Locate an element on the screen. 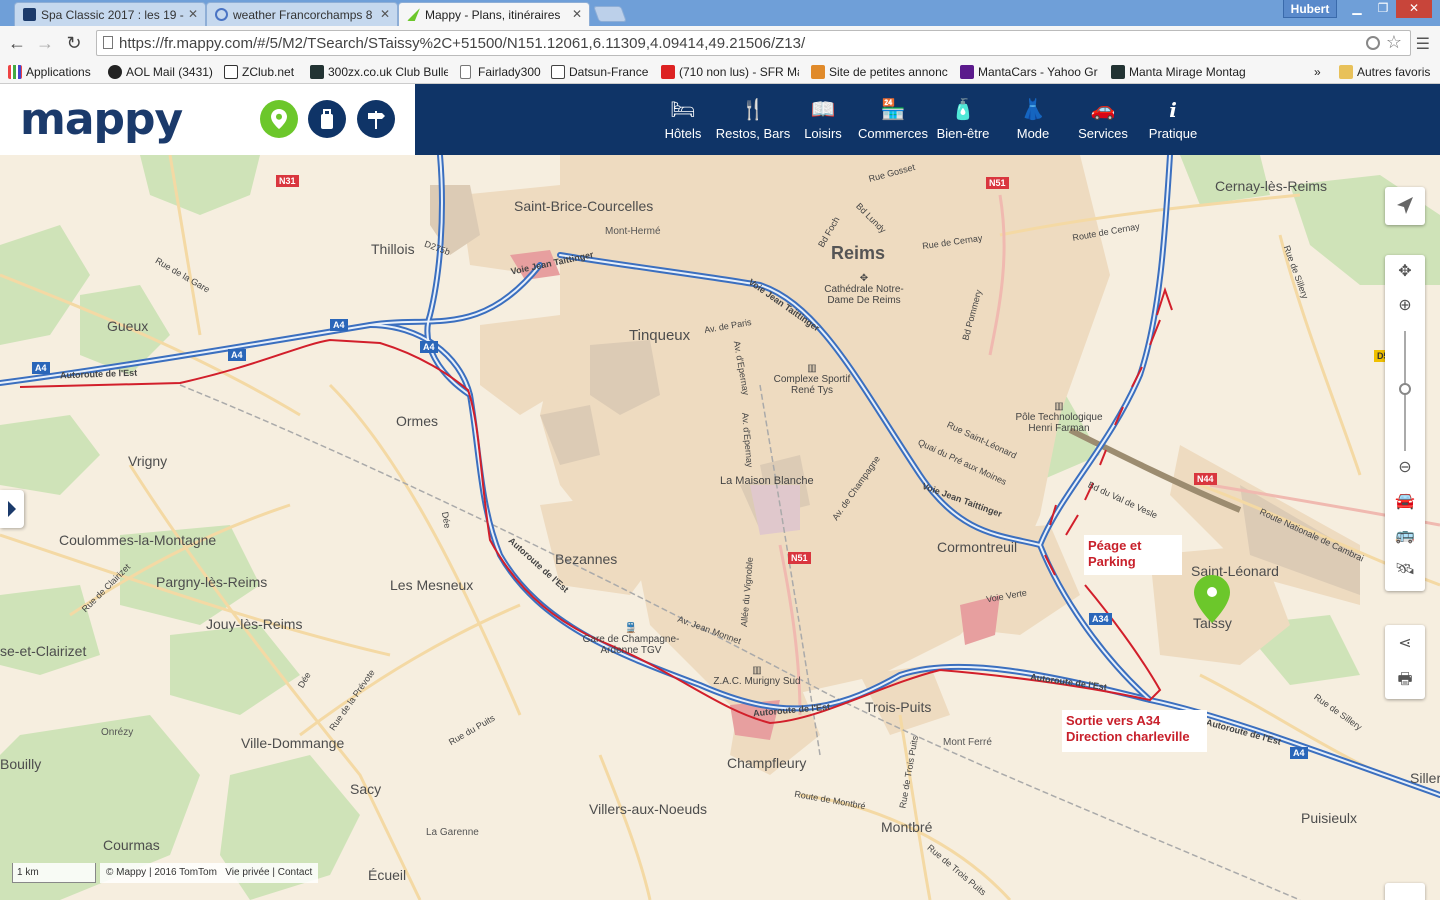 This screenshot has height=900, width=1440. pan-button: ✥ is located at coordinates (1405, 272).